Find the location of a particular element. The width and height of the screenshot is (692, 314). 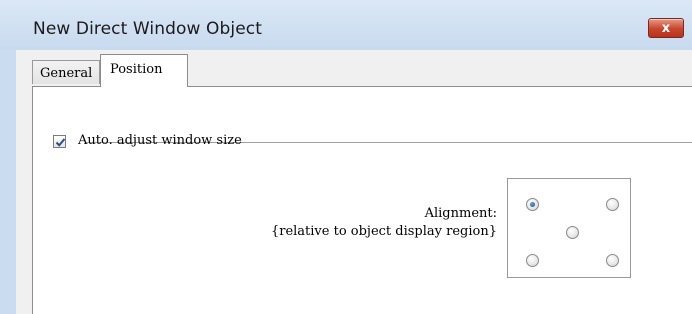

tab-general-label: General is located at coordinates (66, 73).